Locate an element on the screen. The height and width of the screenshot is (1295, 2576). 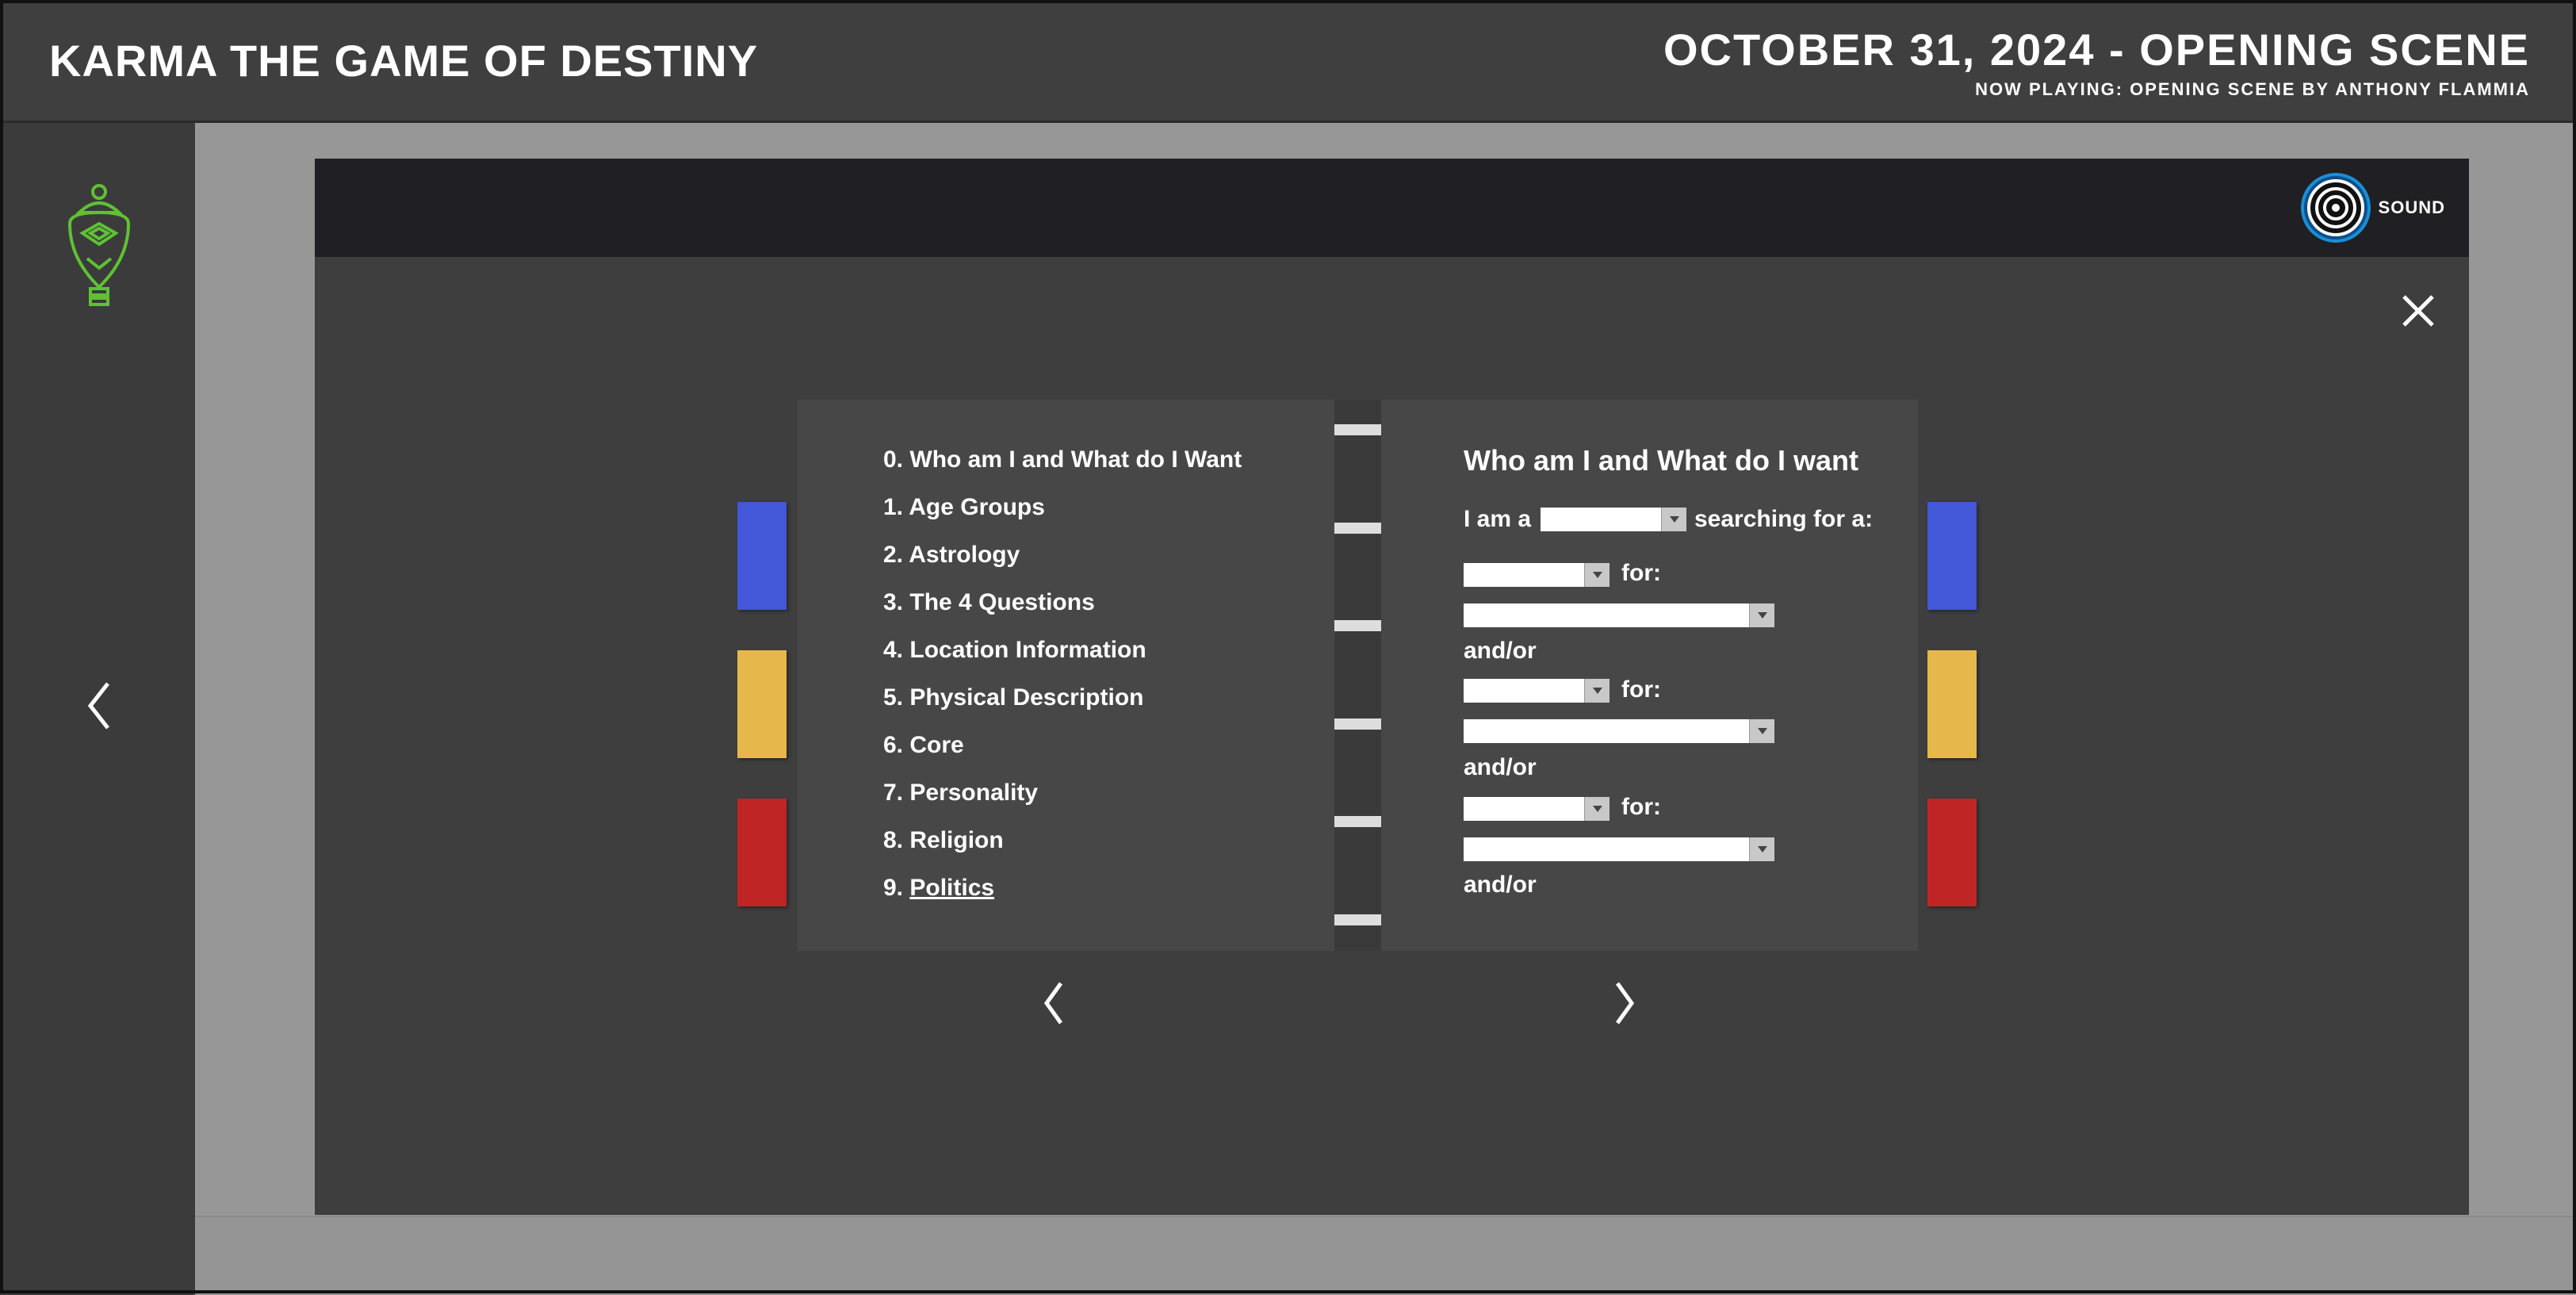
toc-item-number: 8. is located at coordinates (893, 840).